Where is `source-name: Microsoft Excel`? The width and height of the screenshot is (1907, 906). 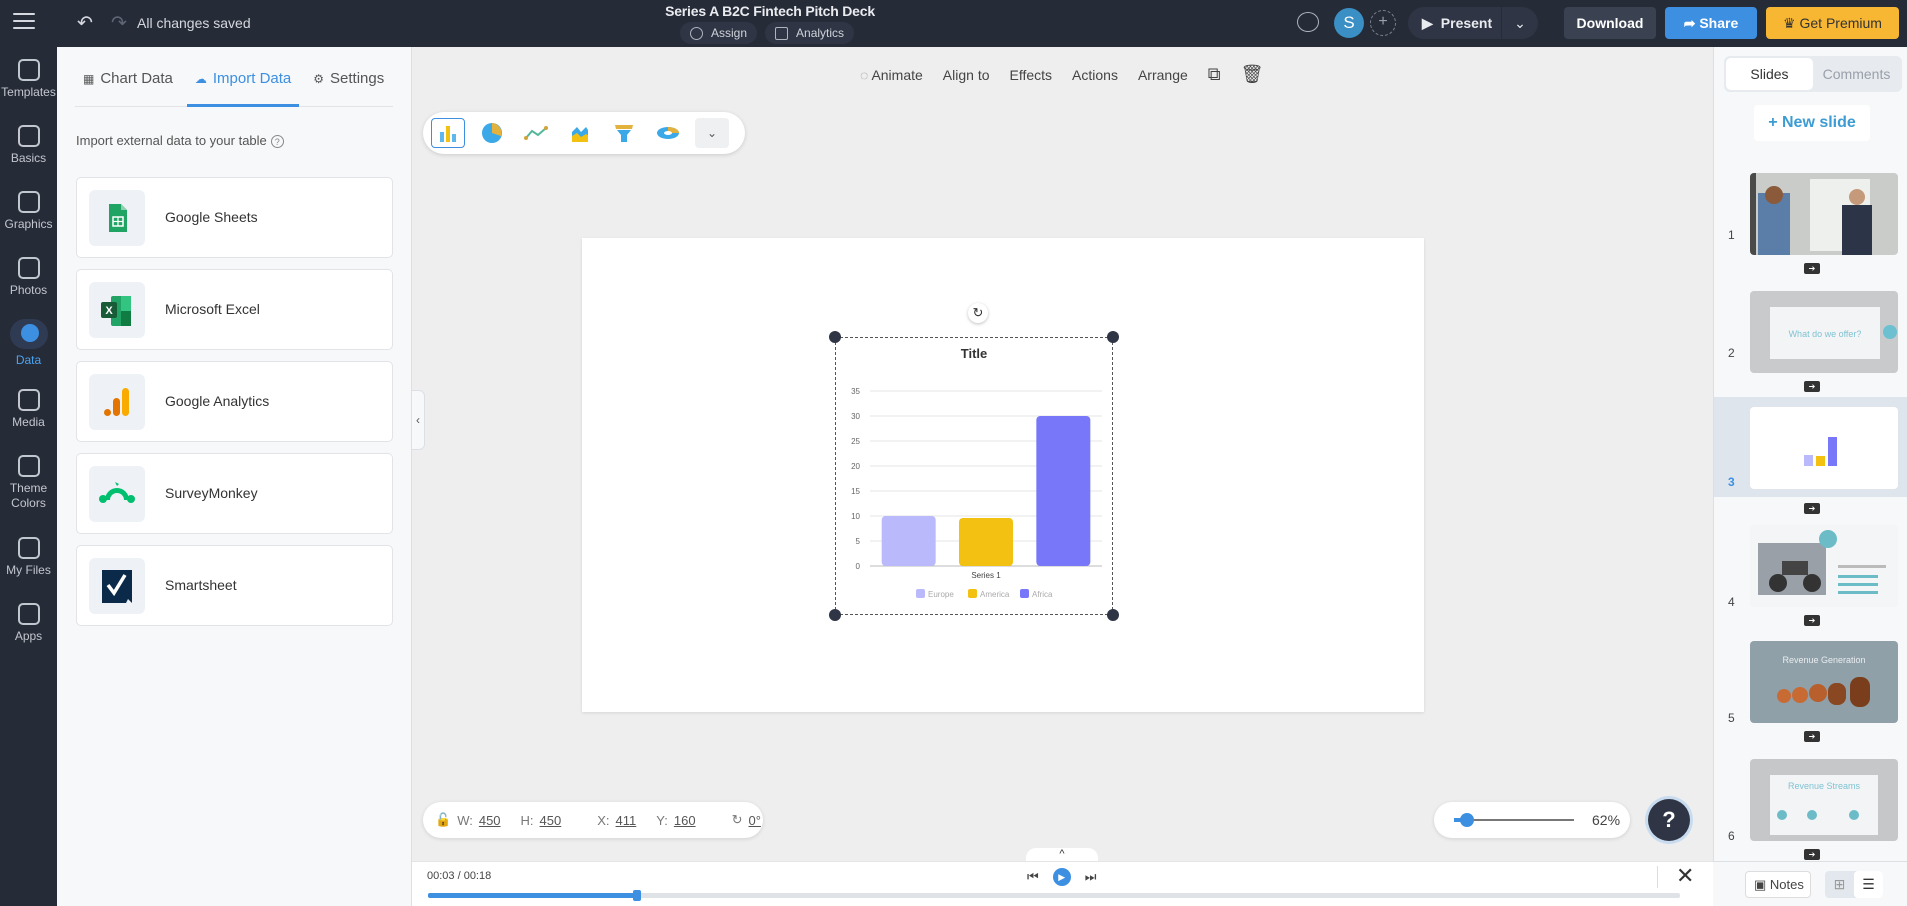 source-name: Microsoft Excel is located at coordinates (212, 309).